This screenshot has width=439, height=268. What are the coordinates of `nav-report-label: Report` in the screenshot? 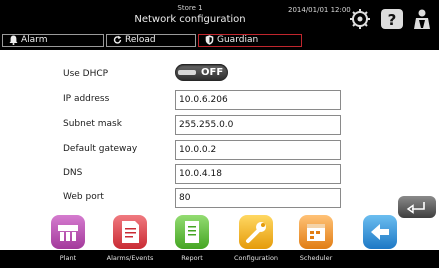 It's located at (192, 258).